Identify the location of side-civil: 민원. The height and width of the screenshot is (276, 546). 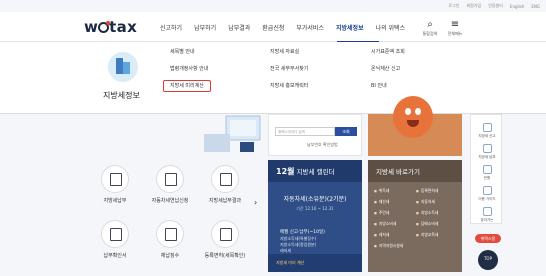
(487, 173).